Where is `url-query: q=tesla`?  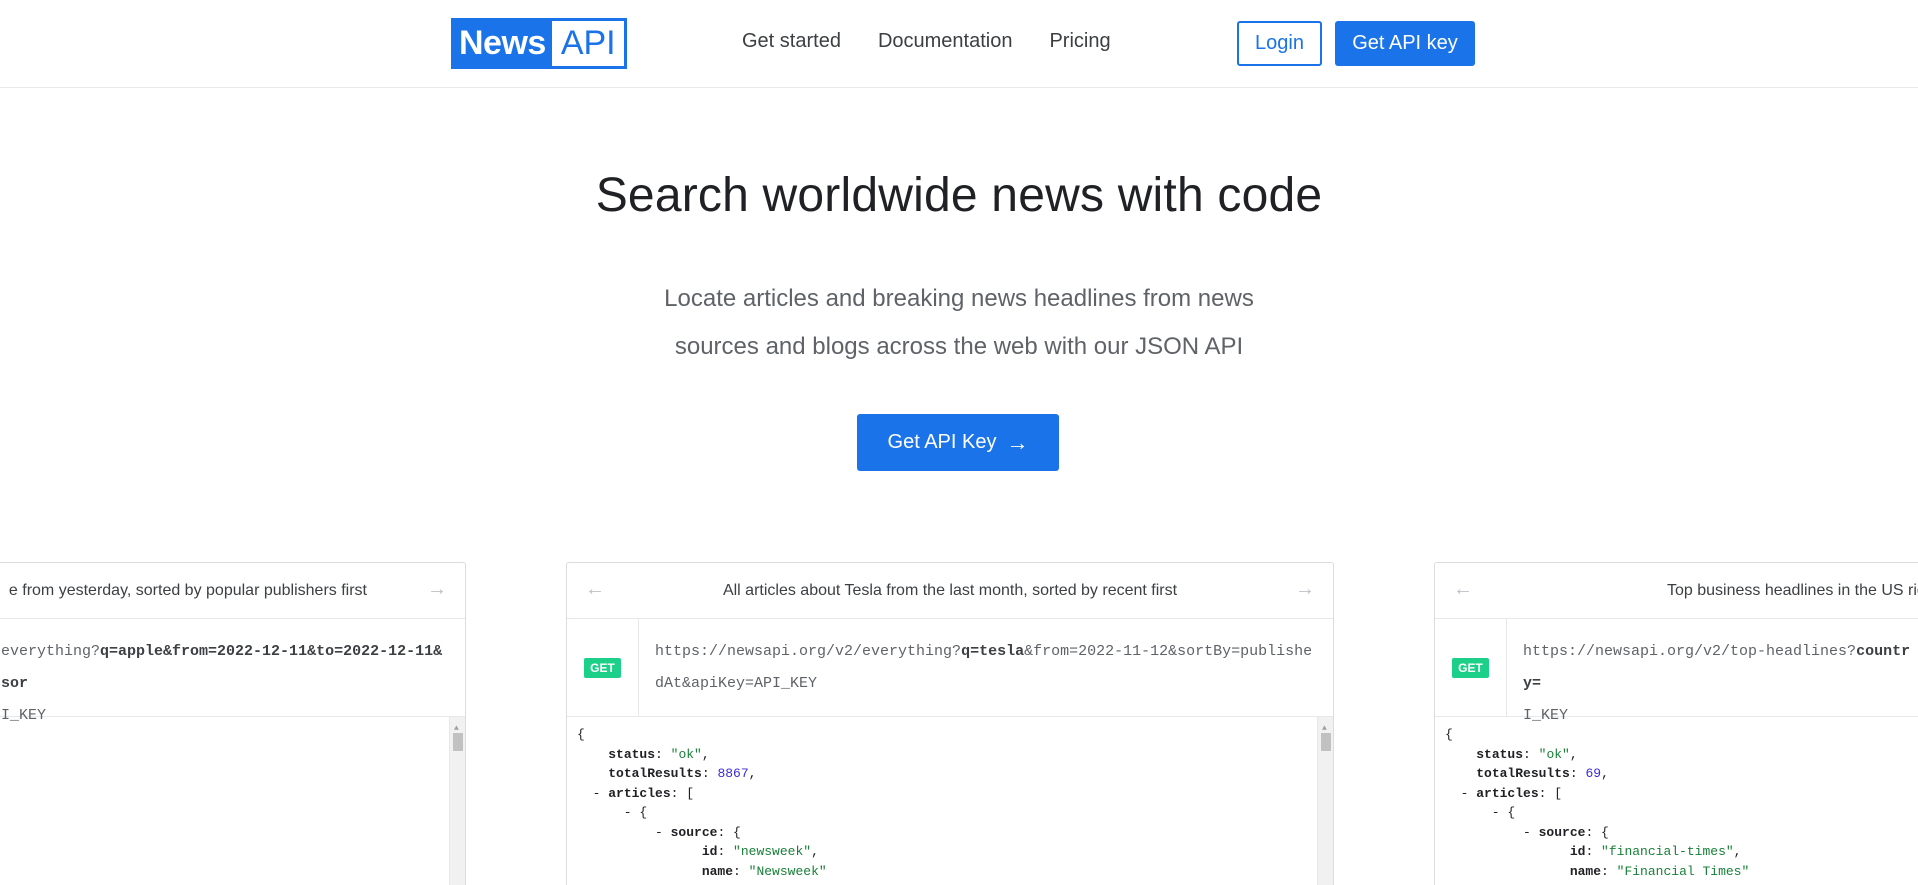 url-query: q=tesla is located at coordinates (993, 651).